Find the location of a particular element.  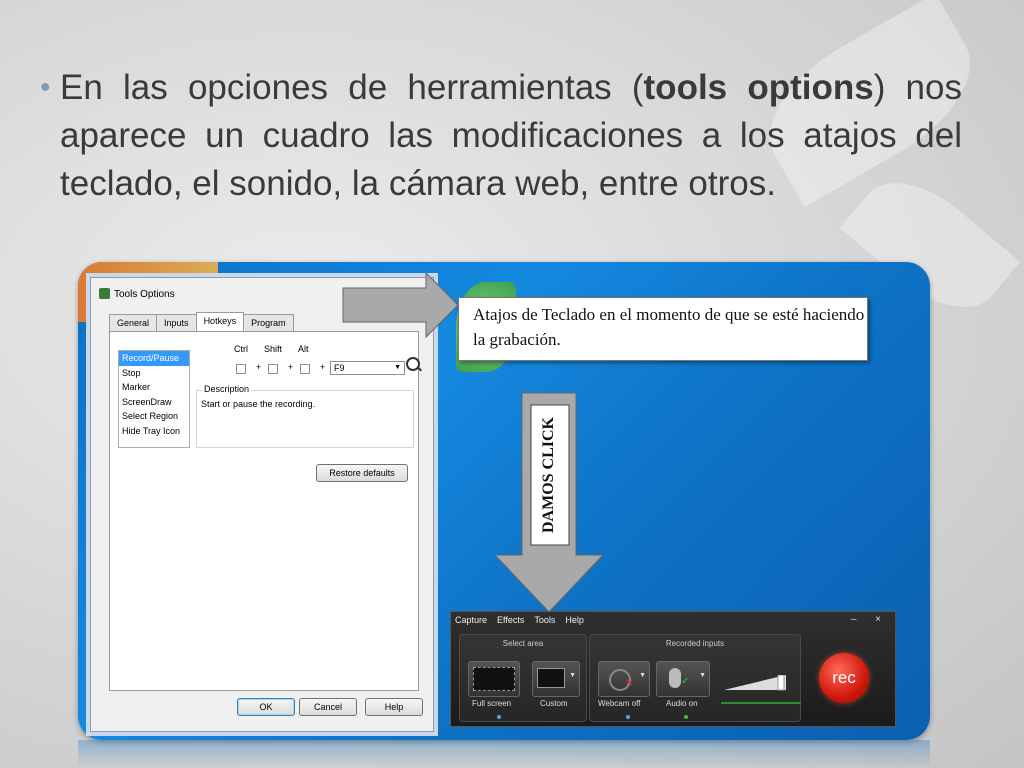

menu-tools: Tools is located at coordinates (544, 620).